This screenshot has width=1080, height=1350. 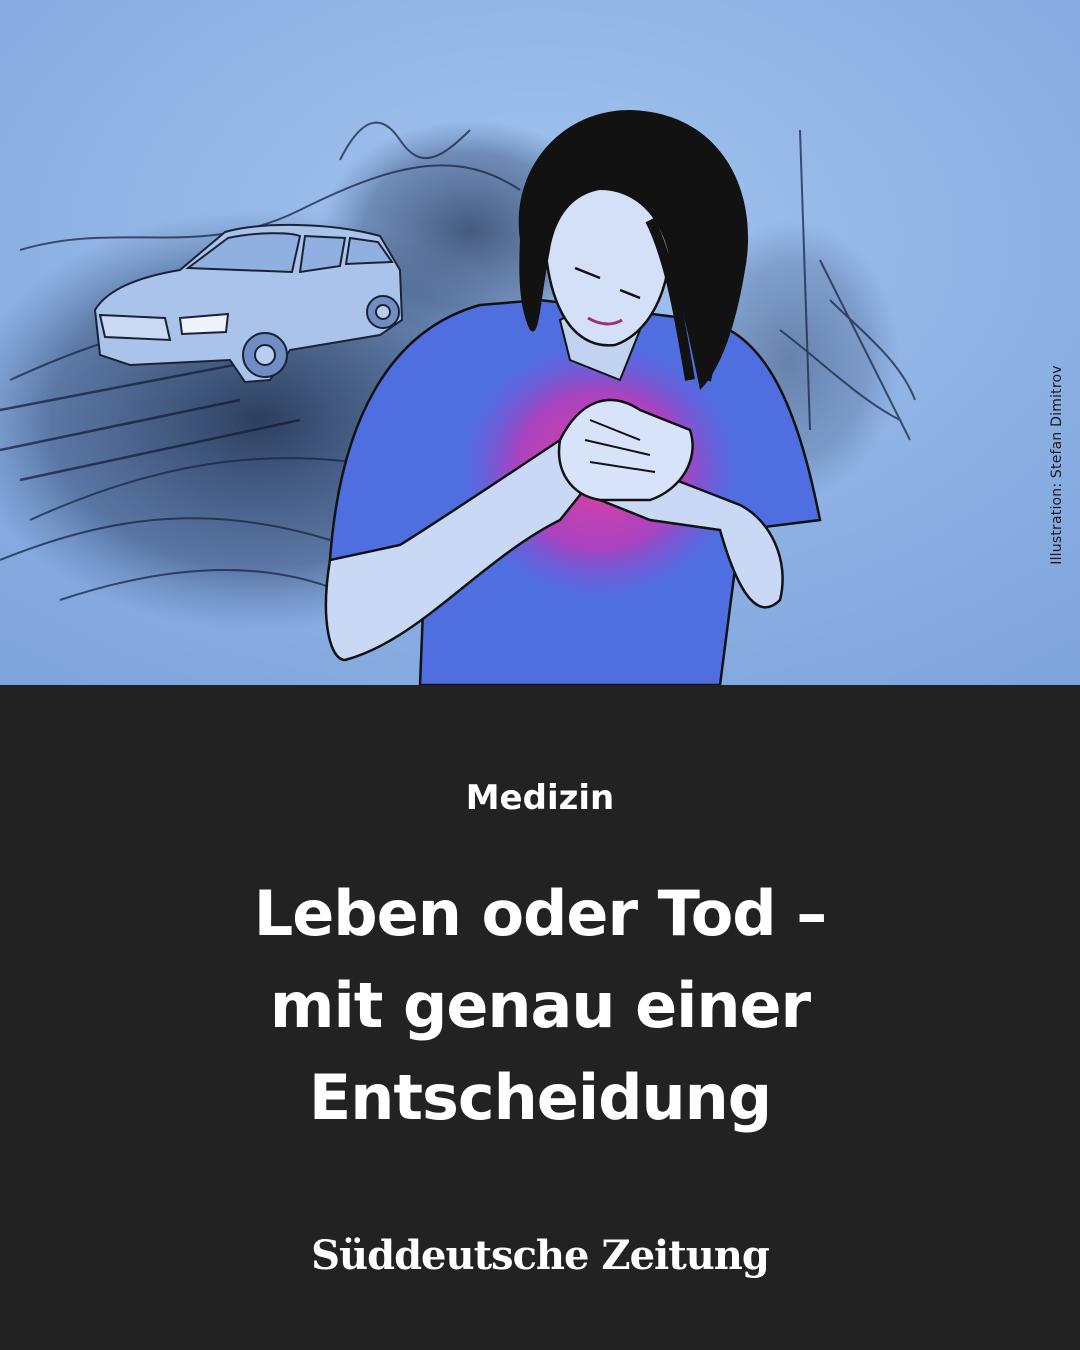 I want to click on headline-line-1: Leben oder Tod –, so click(x=540, y=913).